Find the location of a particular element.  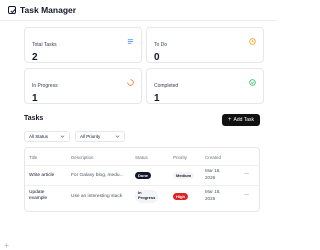

column-header-priority: Priority is located at coordinates (180, 157).